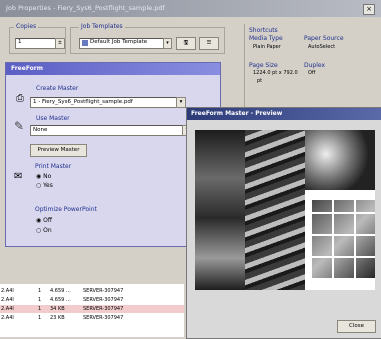 The height and width of the screenshot is (339, 381). What do you see at coordinates (53, 166) in the screenshot?
I see `print-master-label: Print Master` at bounding box center [53, 166].